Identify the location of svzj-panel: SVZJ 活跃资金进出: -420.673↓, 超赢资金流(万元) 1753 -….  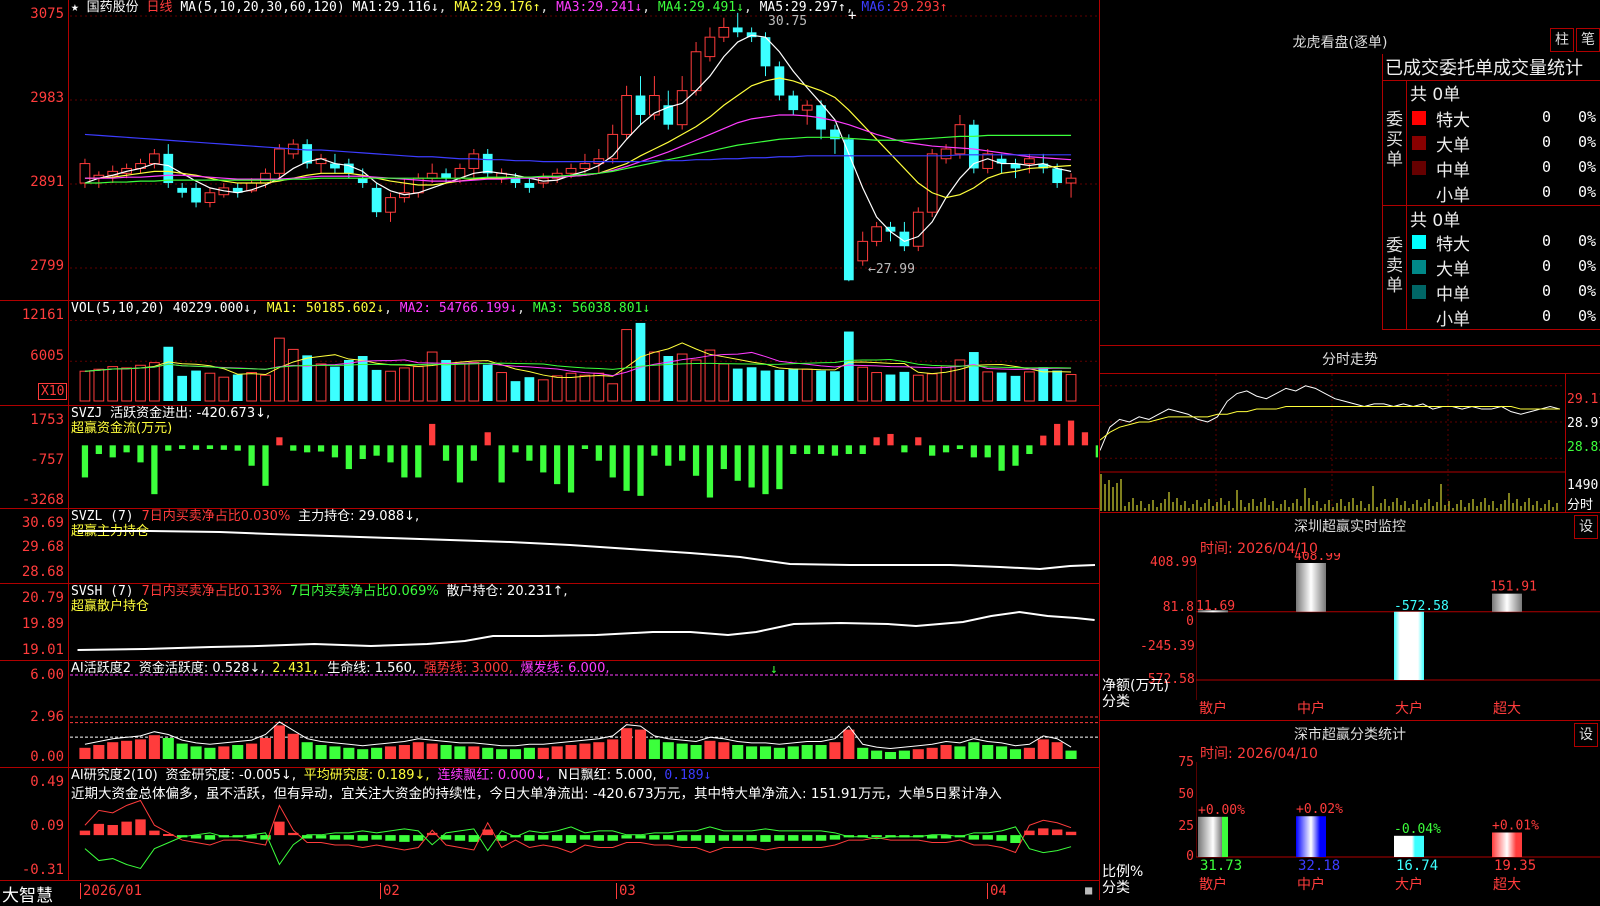
(550, 457).